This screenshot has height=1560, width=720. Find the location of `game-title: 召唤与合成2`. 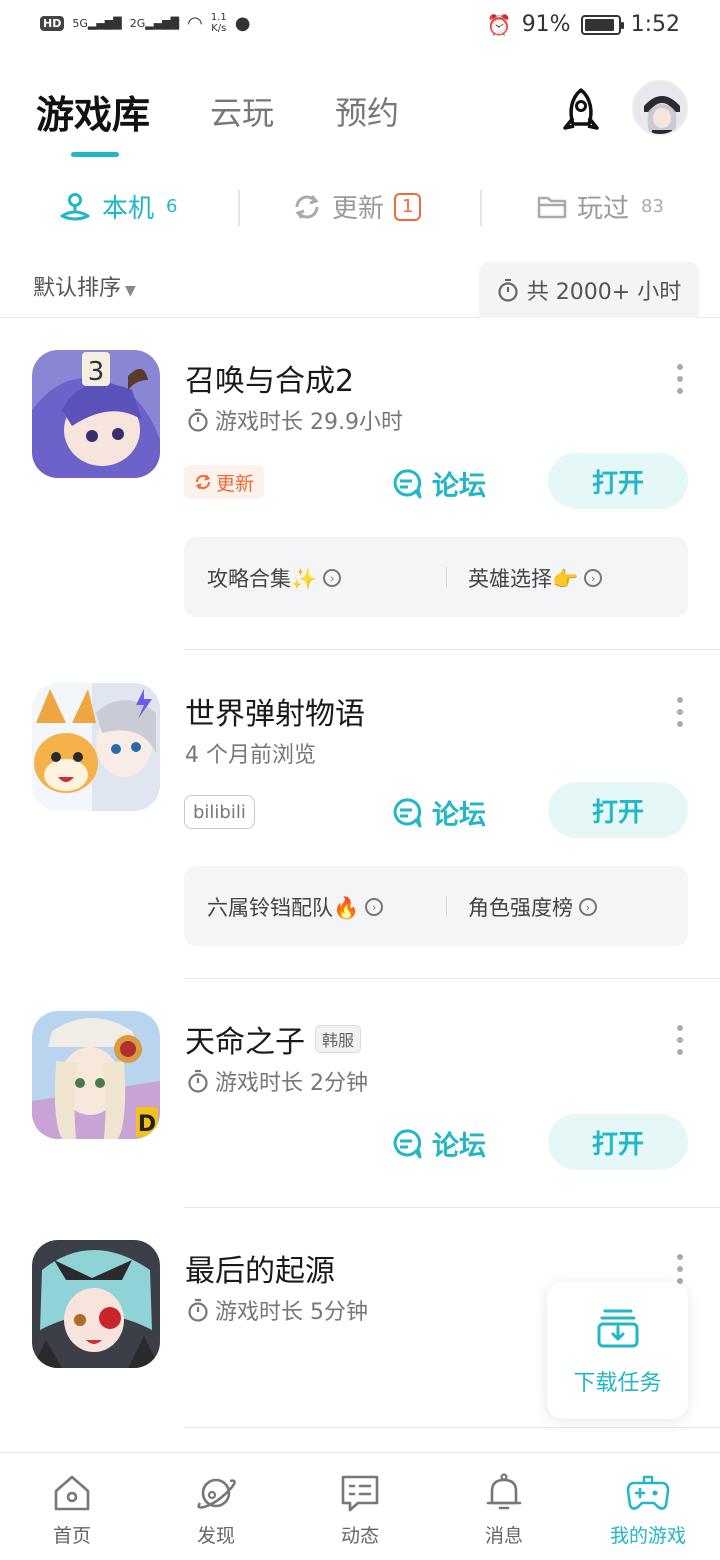

game-title: 召唤与合成2 is located at coordinates (269, 378).